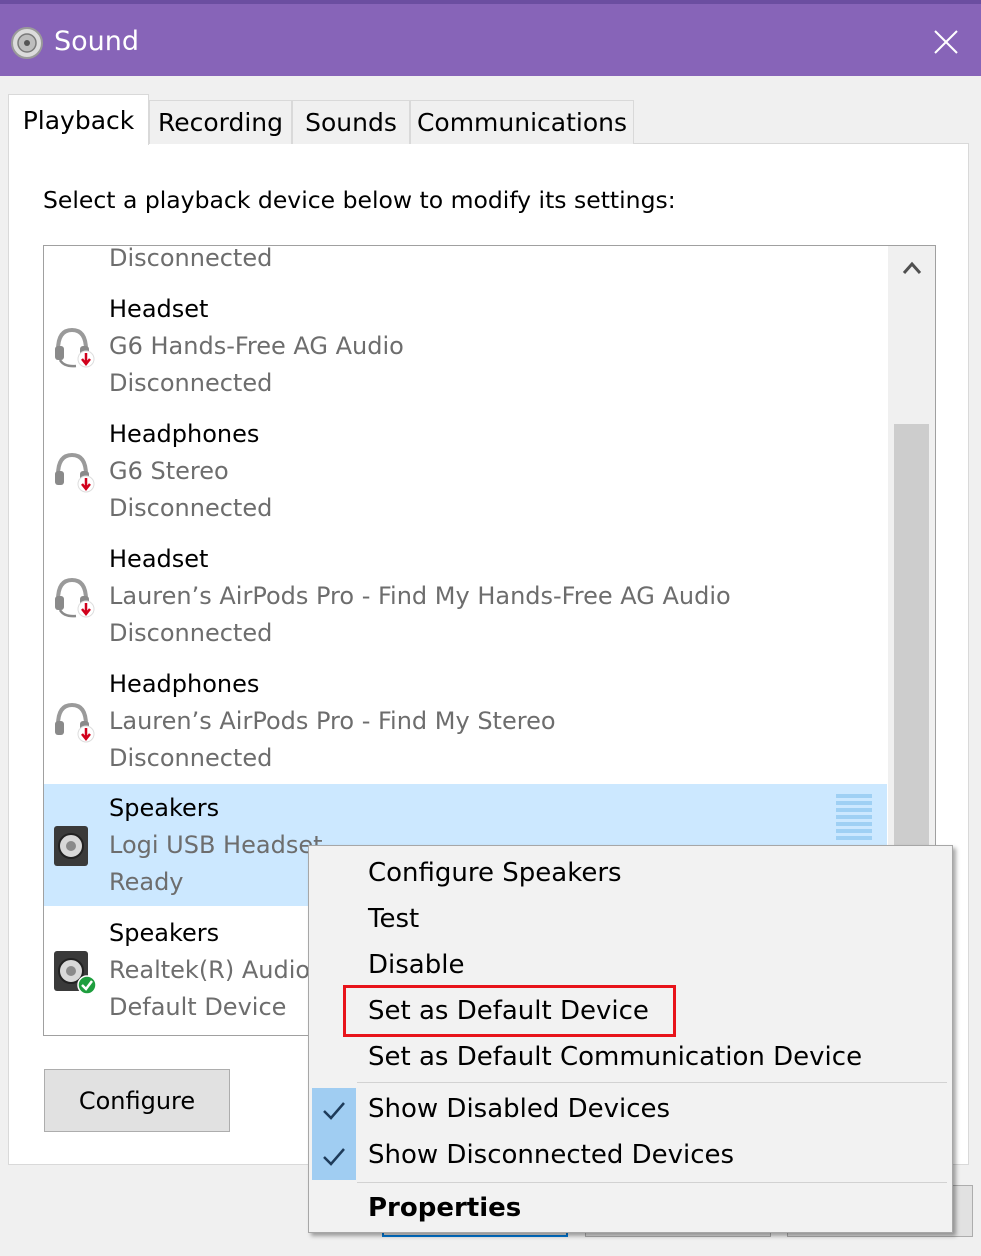 Image resolution: width=981 pixels, height=1256 pixels. Describe the element at coordinates (630, 1059) in the screenshot. I see `menu-item-set-default-communication-device: Set as Default Communication Device` at that location.